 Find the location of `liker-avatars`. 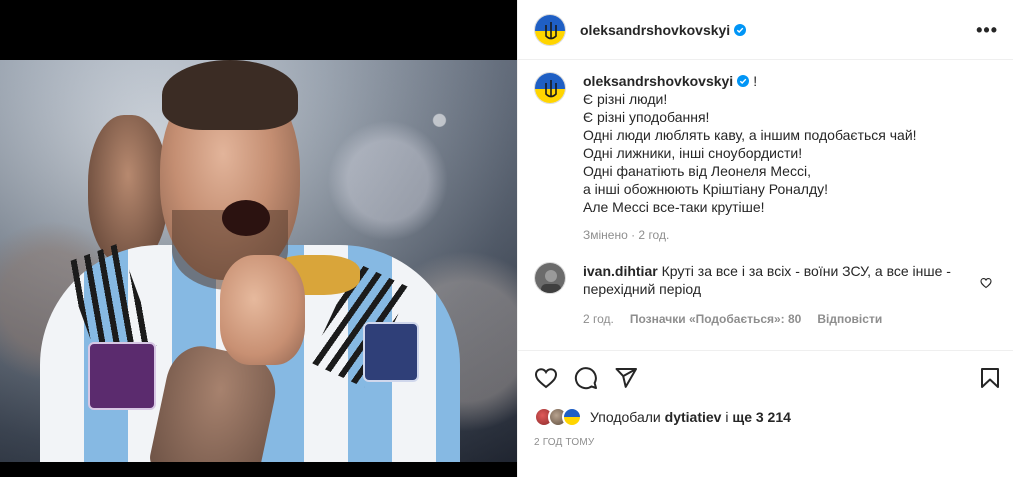

liker-avatars is located at coordinates (558, 417).